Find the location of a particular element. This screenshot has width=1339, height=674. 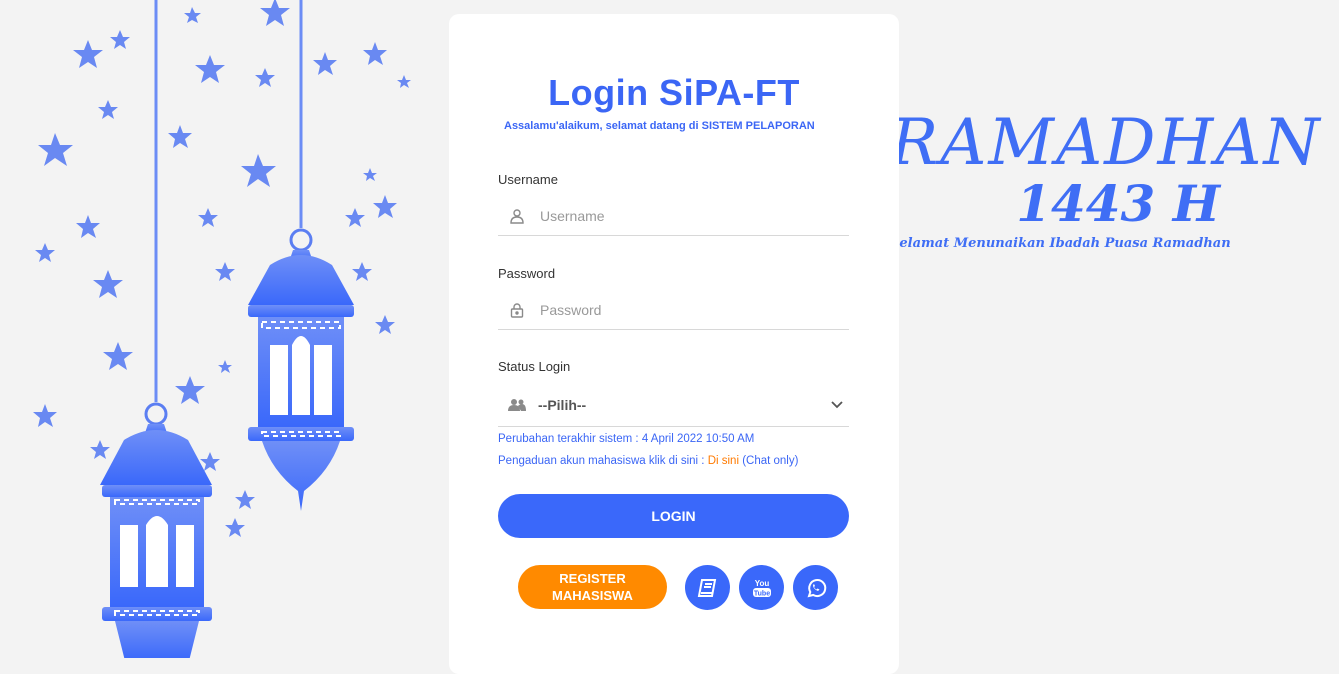

youtube-button: You Tube is located at coordinates (761, 587).